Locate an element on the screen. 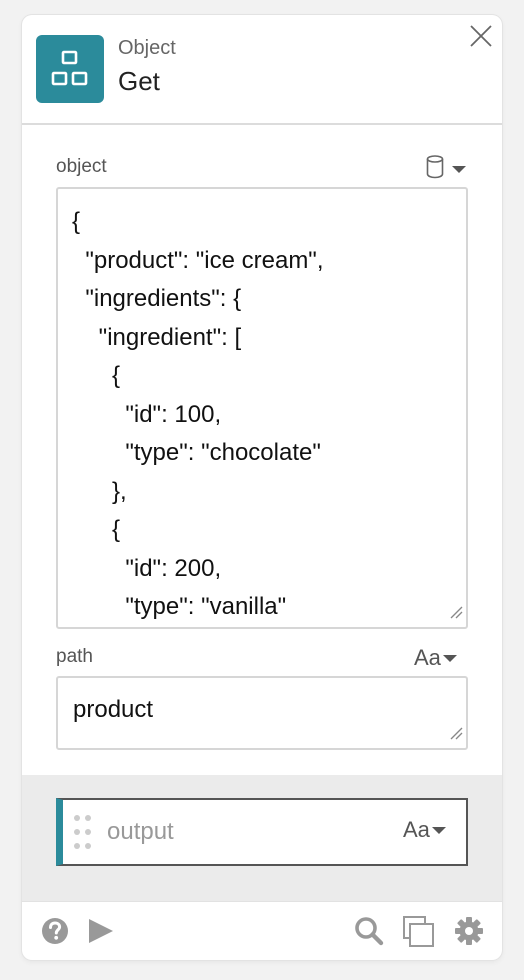  object-type-dropdown is located at coordinates (447, 168).